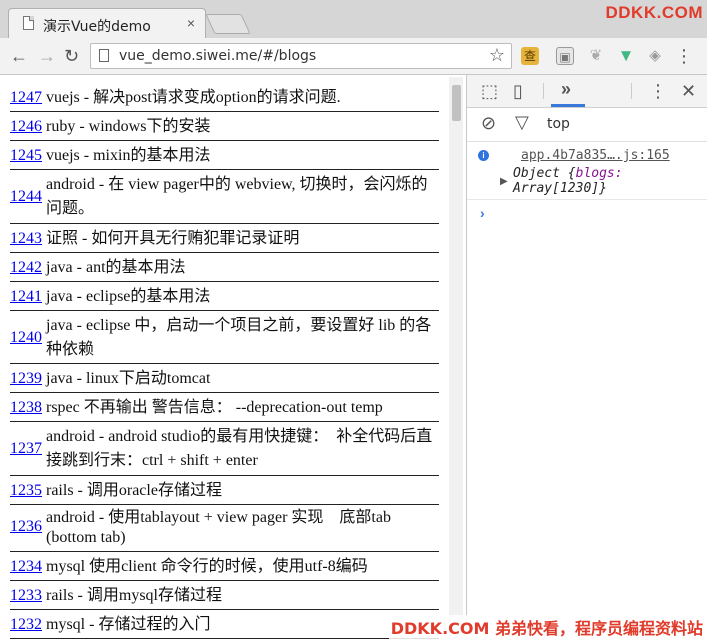 The image size is (707, 639). I want to click on forward-arrow-icon: →, so click(47, 56).